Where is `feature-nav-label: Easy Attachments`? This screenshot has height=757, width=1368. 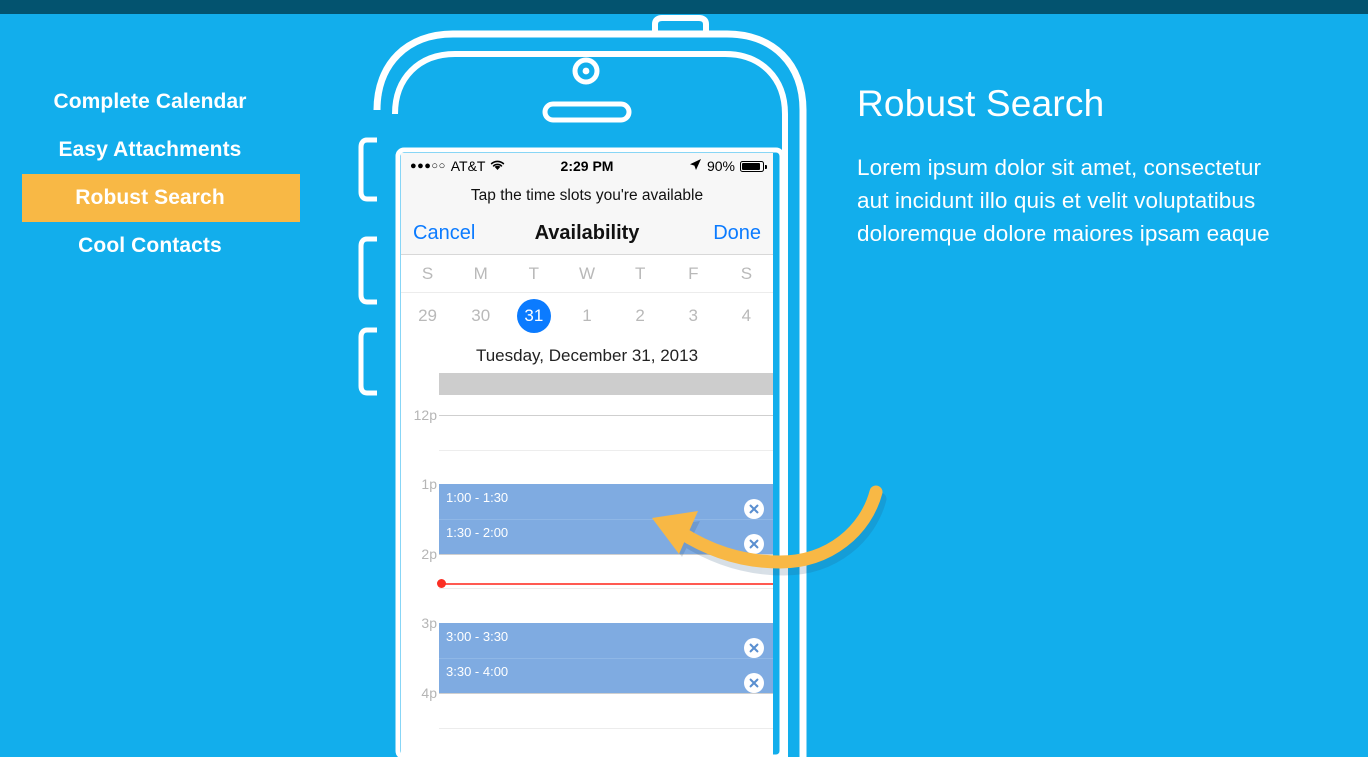 feature-nav-label: Easy Attachments is located at coordinates (150, 149).